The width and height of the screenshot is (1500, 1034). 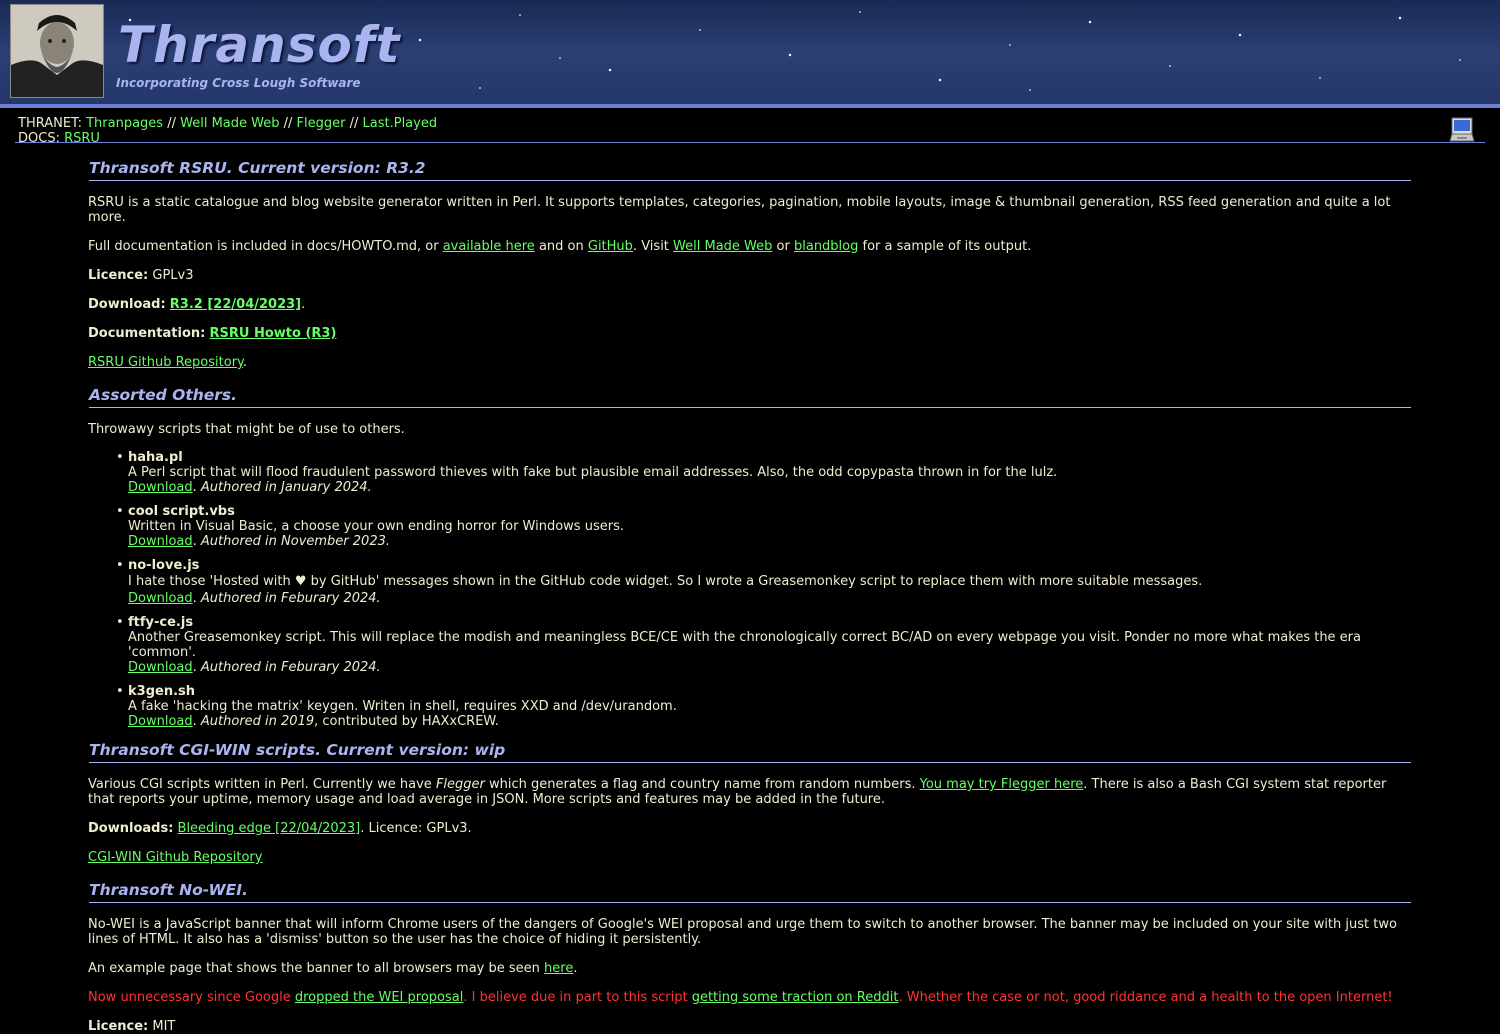 I want to click on text: . Visit, so click(x=653, y=246).